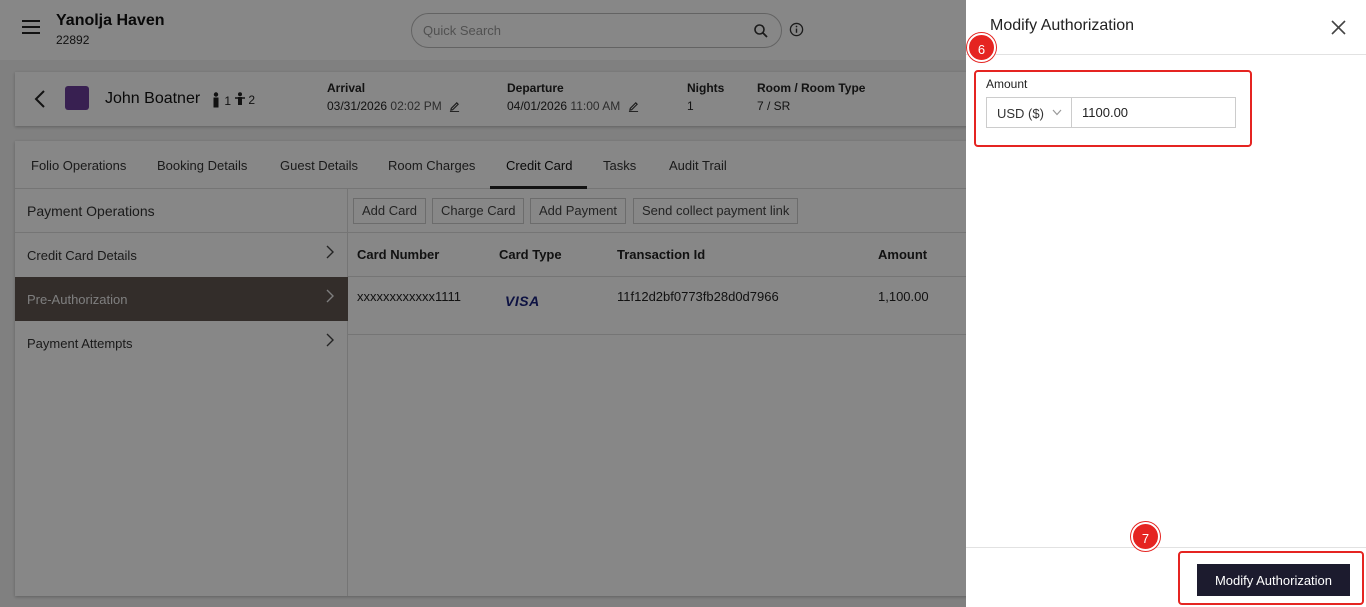 The image size is (1366, 607). What do you see at coordinates (1145, 536) in the screenshot?
I see `step-badge: 7` at bounding box center [1145, 536].